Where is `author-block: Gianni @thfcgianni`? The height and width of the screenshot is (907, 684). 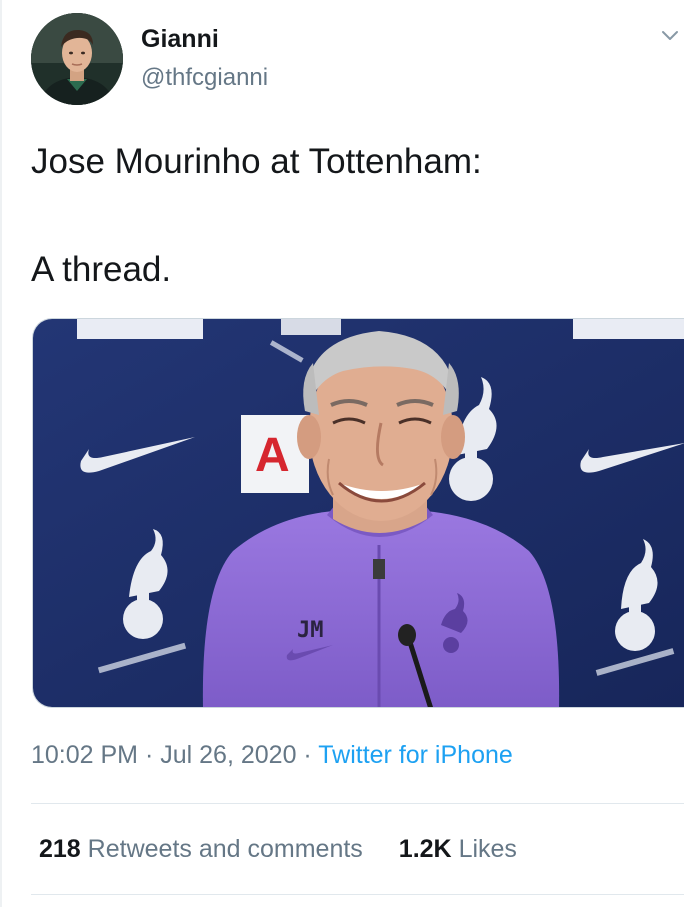
author-block: Gianni @thfcgianni is located at coordinates (204, 58).